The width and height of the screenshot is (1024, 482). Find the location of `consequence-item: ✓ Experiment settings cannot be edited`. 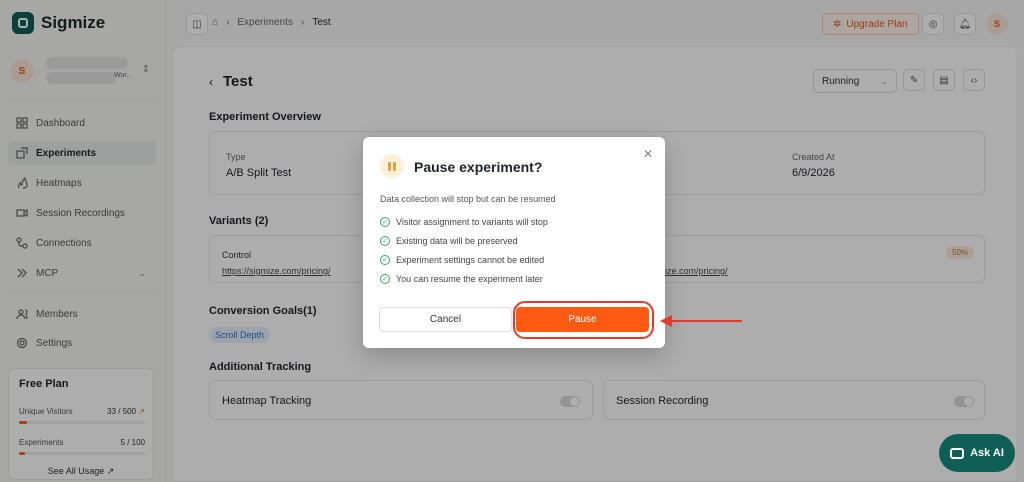

consequence-item: ✓ Experiment settings cannot be edited is located at coordinates (462, 260).